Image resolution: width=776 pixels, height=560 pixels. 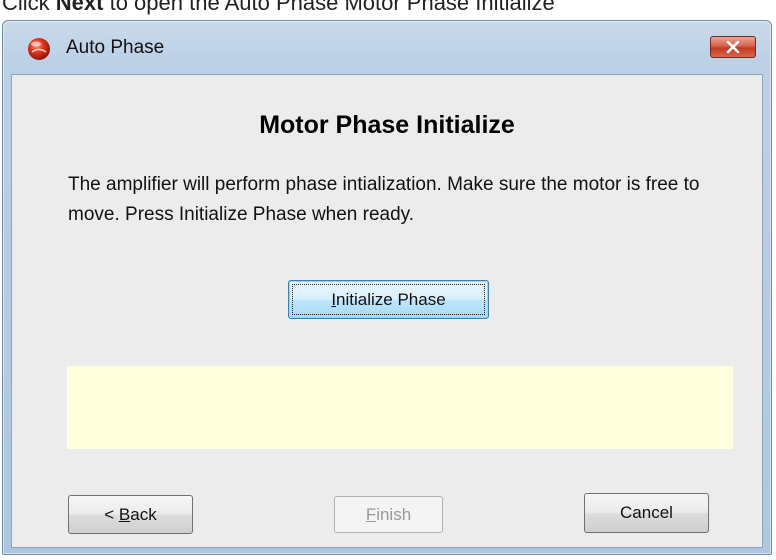 I want to click on finish-button-label: Finish, so click(x=388, y=514).